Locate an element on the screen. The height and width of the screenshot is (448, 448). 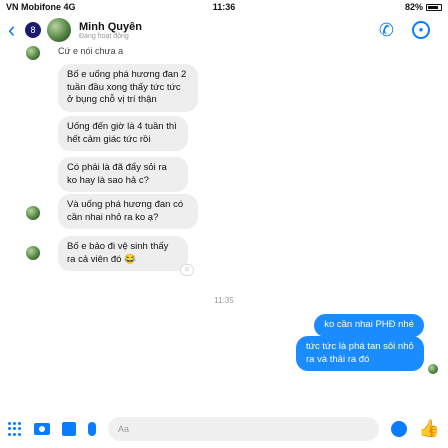
back-arrow-icon: ‹ is located at coordinates (16, 30).